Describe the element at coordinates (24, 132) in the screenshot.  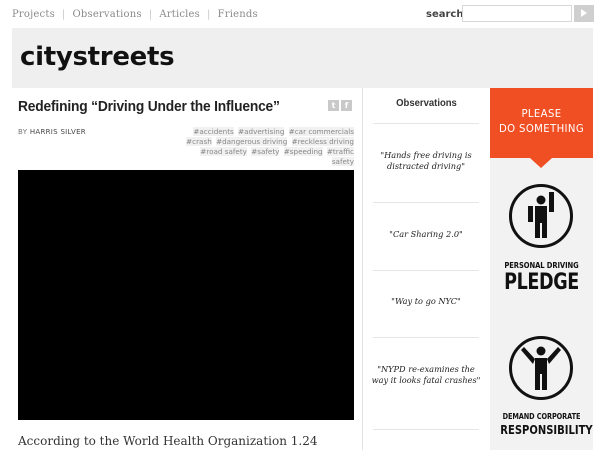
I see `byline-prefix: BY` at that location.